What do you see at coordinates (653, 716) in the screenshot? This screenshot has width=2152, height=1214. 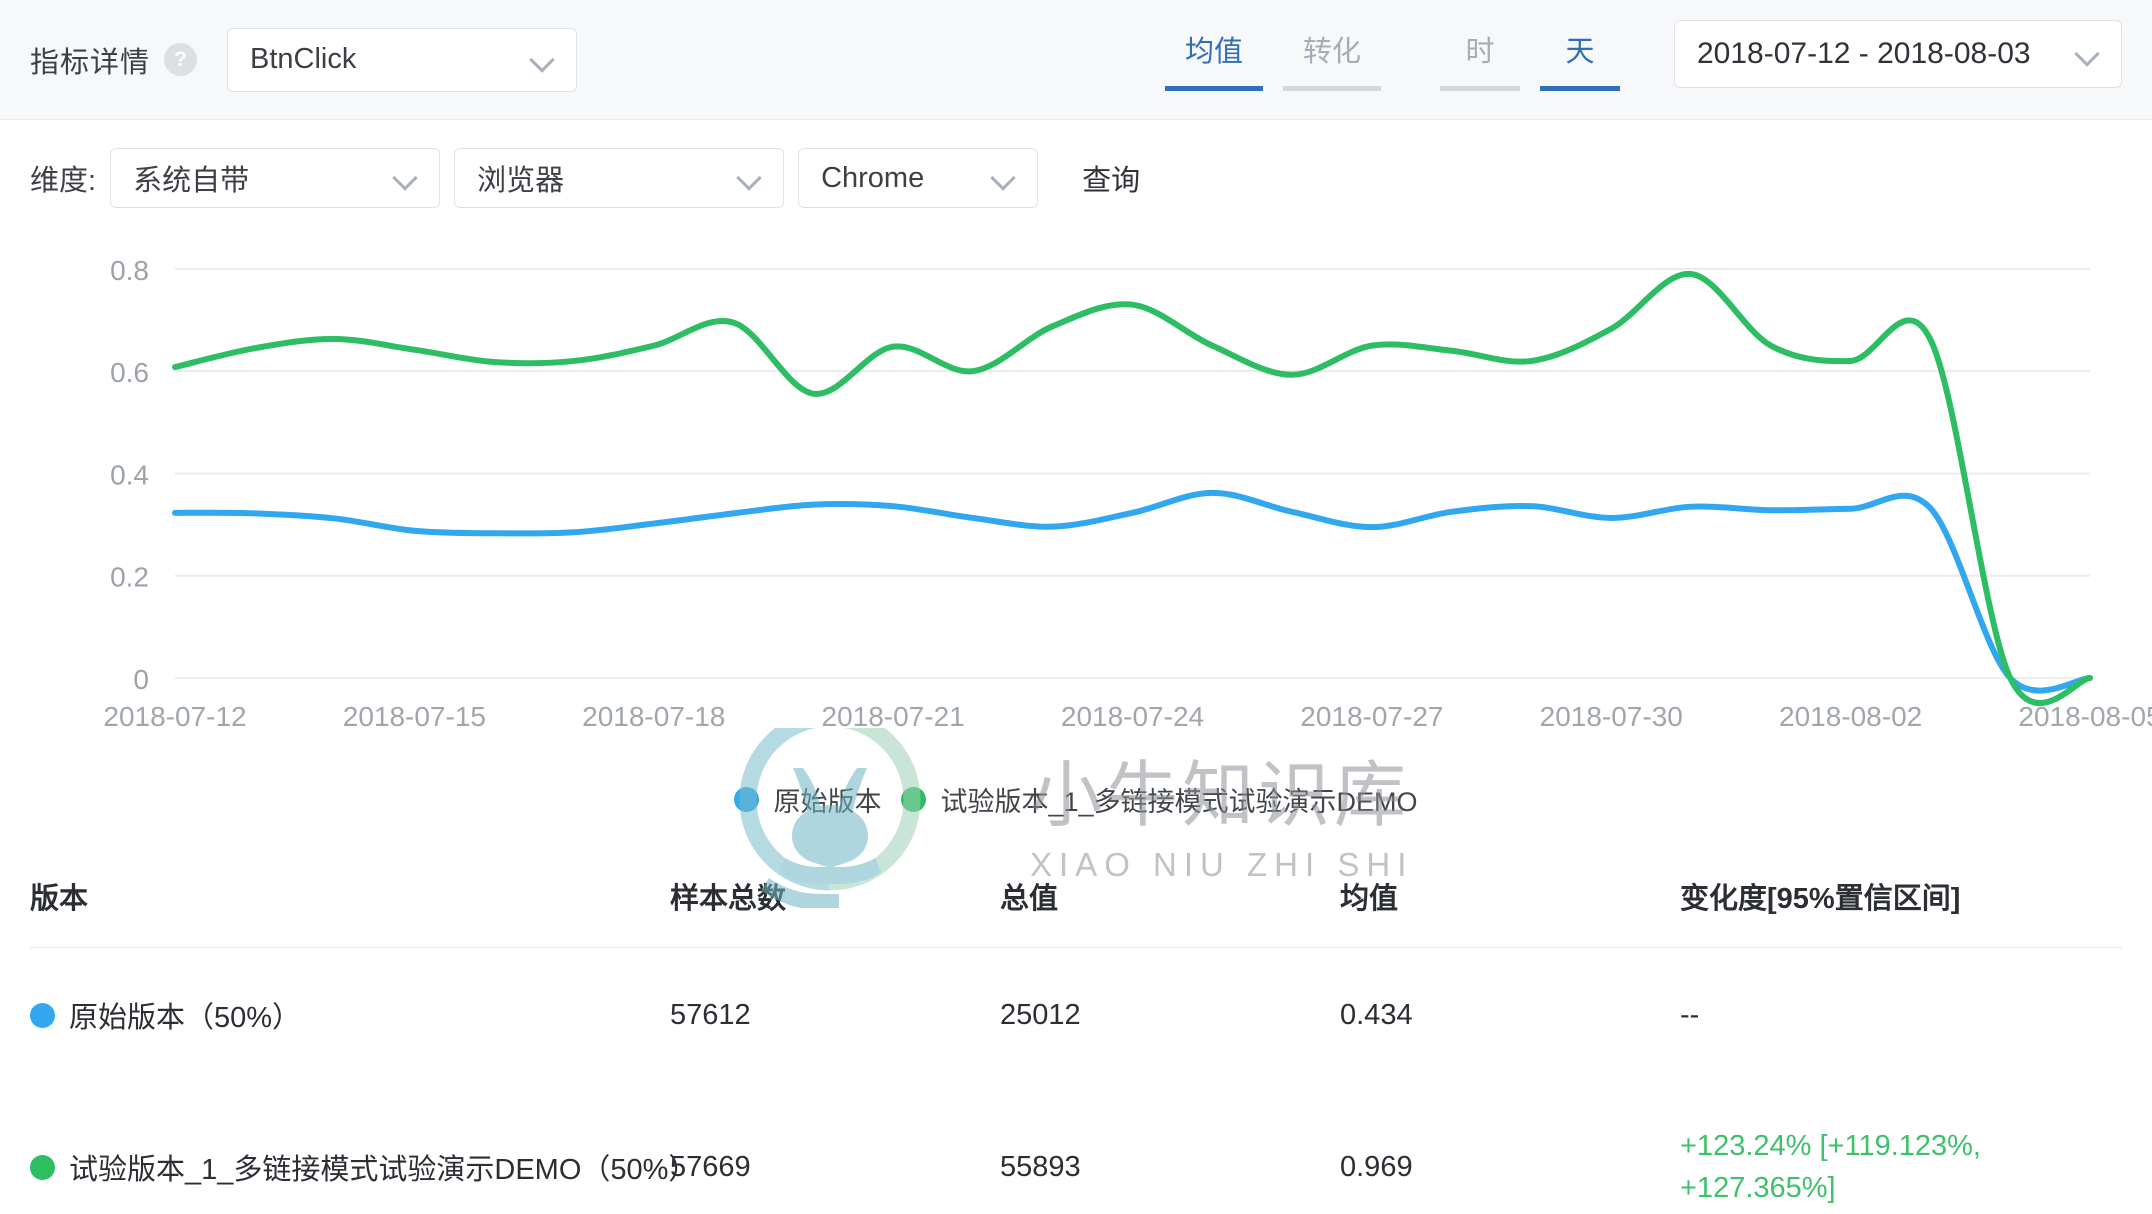 I see `x-axis-tick-label: 2018-07-18` at bounding box center [653, 716].